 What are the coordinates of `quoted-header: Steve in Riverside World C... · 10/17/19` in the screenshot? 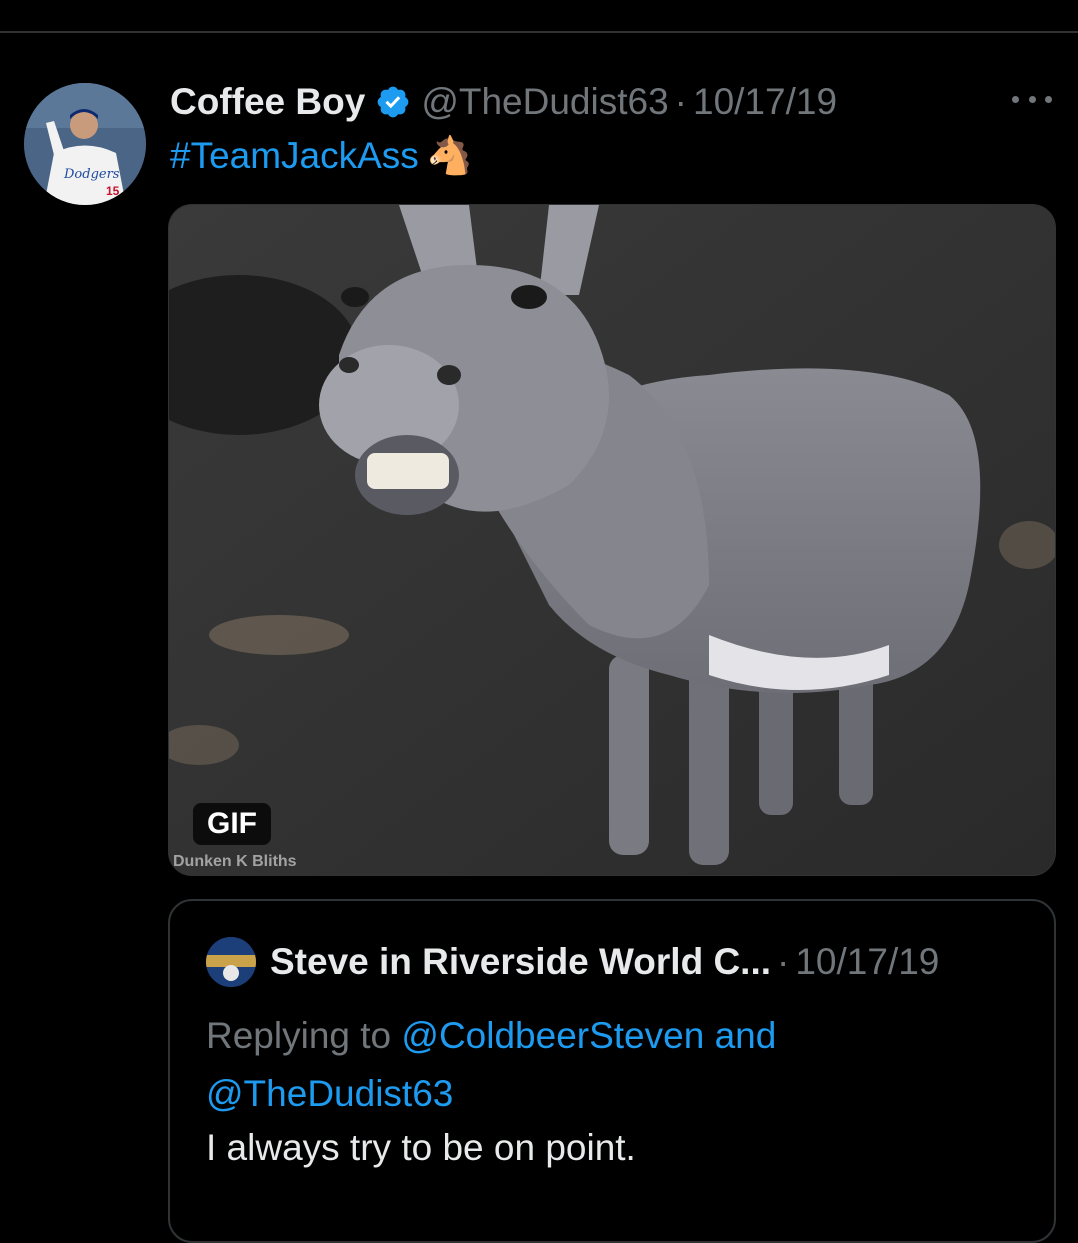 It's located at (572, 962).